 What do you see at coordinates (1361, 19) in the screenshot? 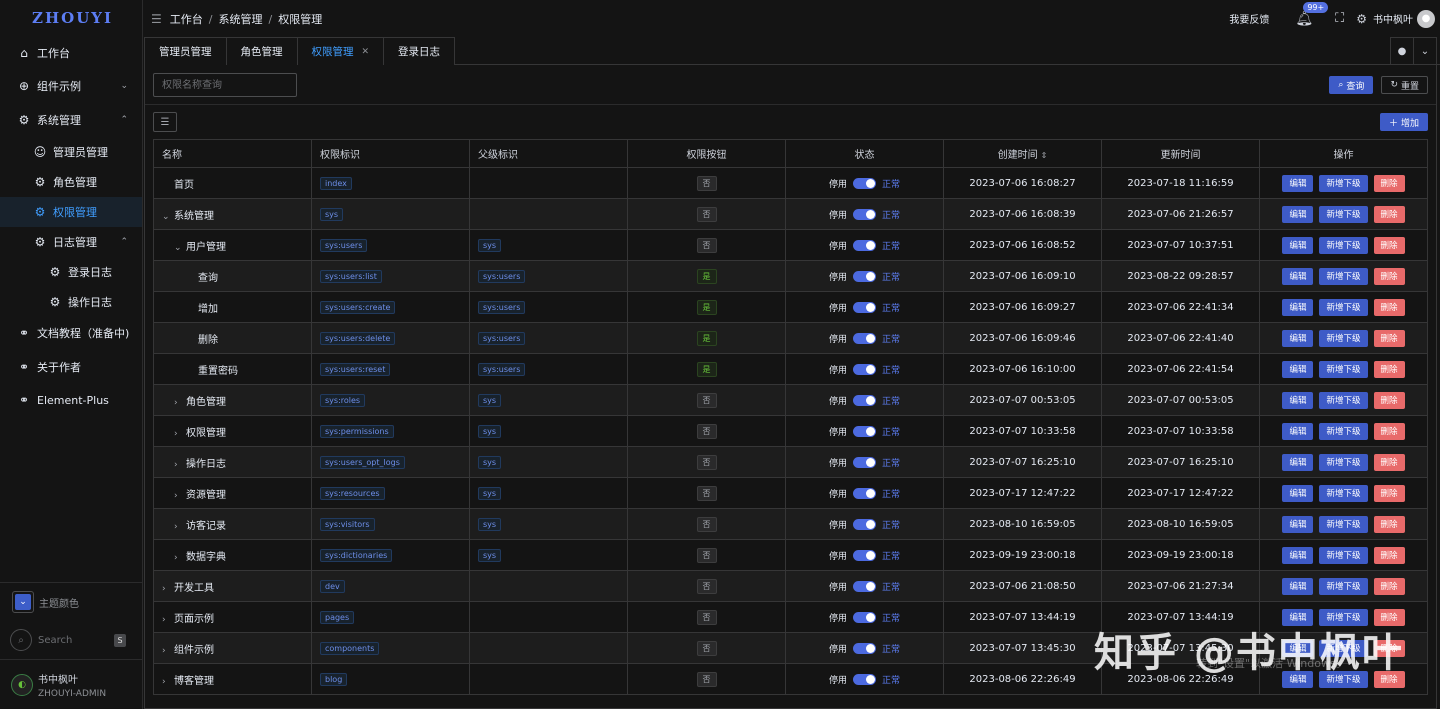
I see `gear-icon: ⚙` at bounding box center [1361, 19].